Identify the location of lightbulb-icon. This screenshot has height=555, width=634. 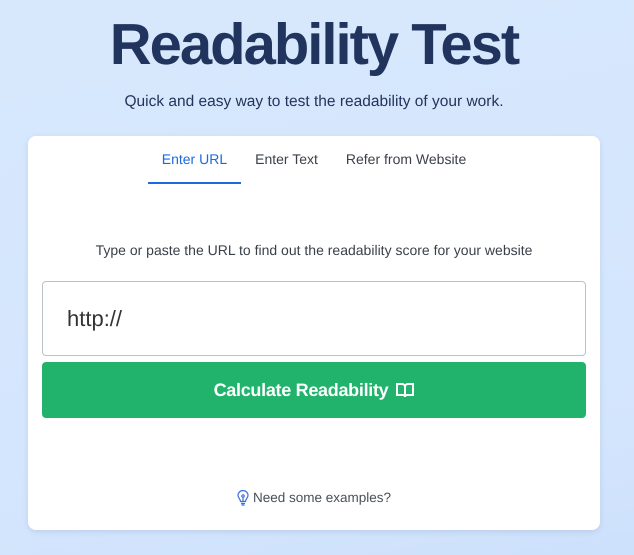
(242, 498).